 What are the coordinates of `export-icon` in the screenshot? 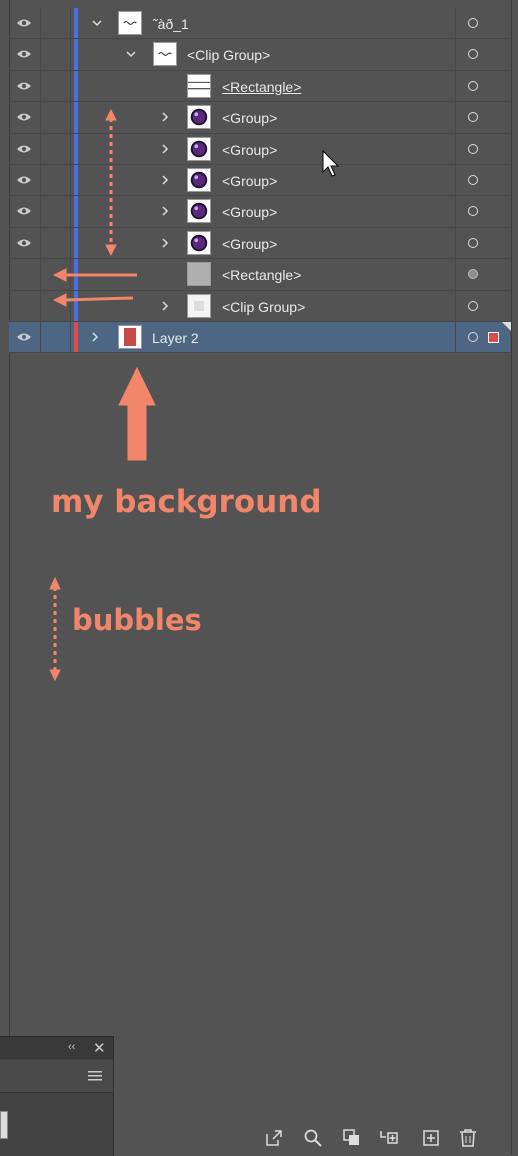 It's located at (274, 1138).